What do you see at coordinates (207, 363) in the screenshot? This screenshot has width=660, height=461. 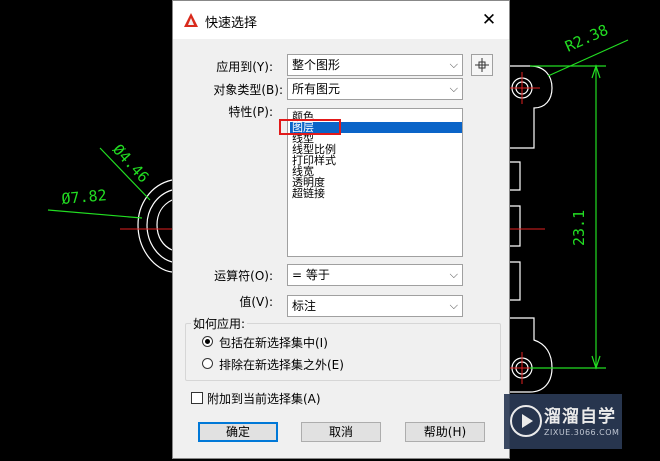 I see `exclude-radio` at bounding box center [207, 363].